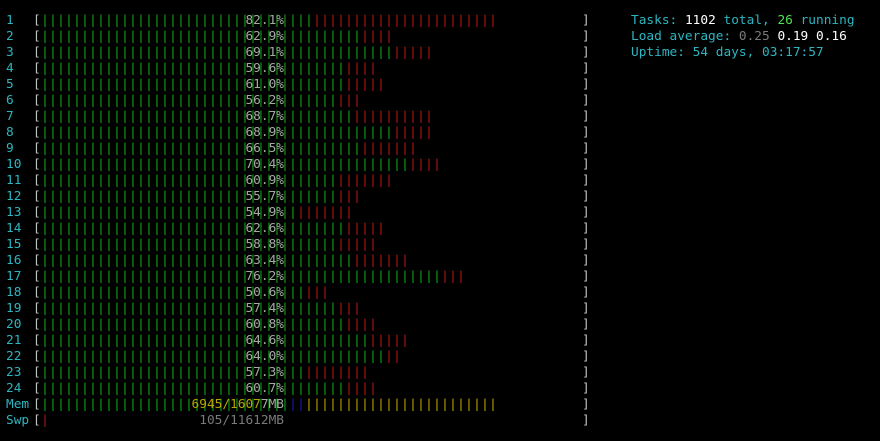 This screenshot has width=880, height=441. Describe the element at coordinates (14, 324) in the screenshot. I see `cpu-label: 20` at that location.